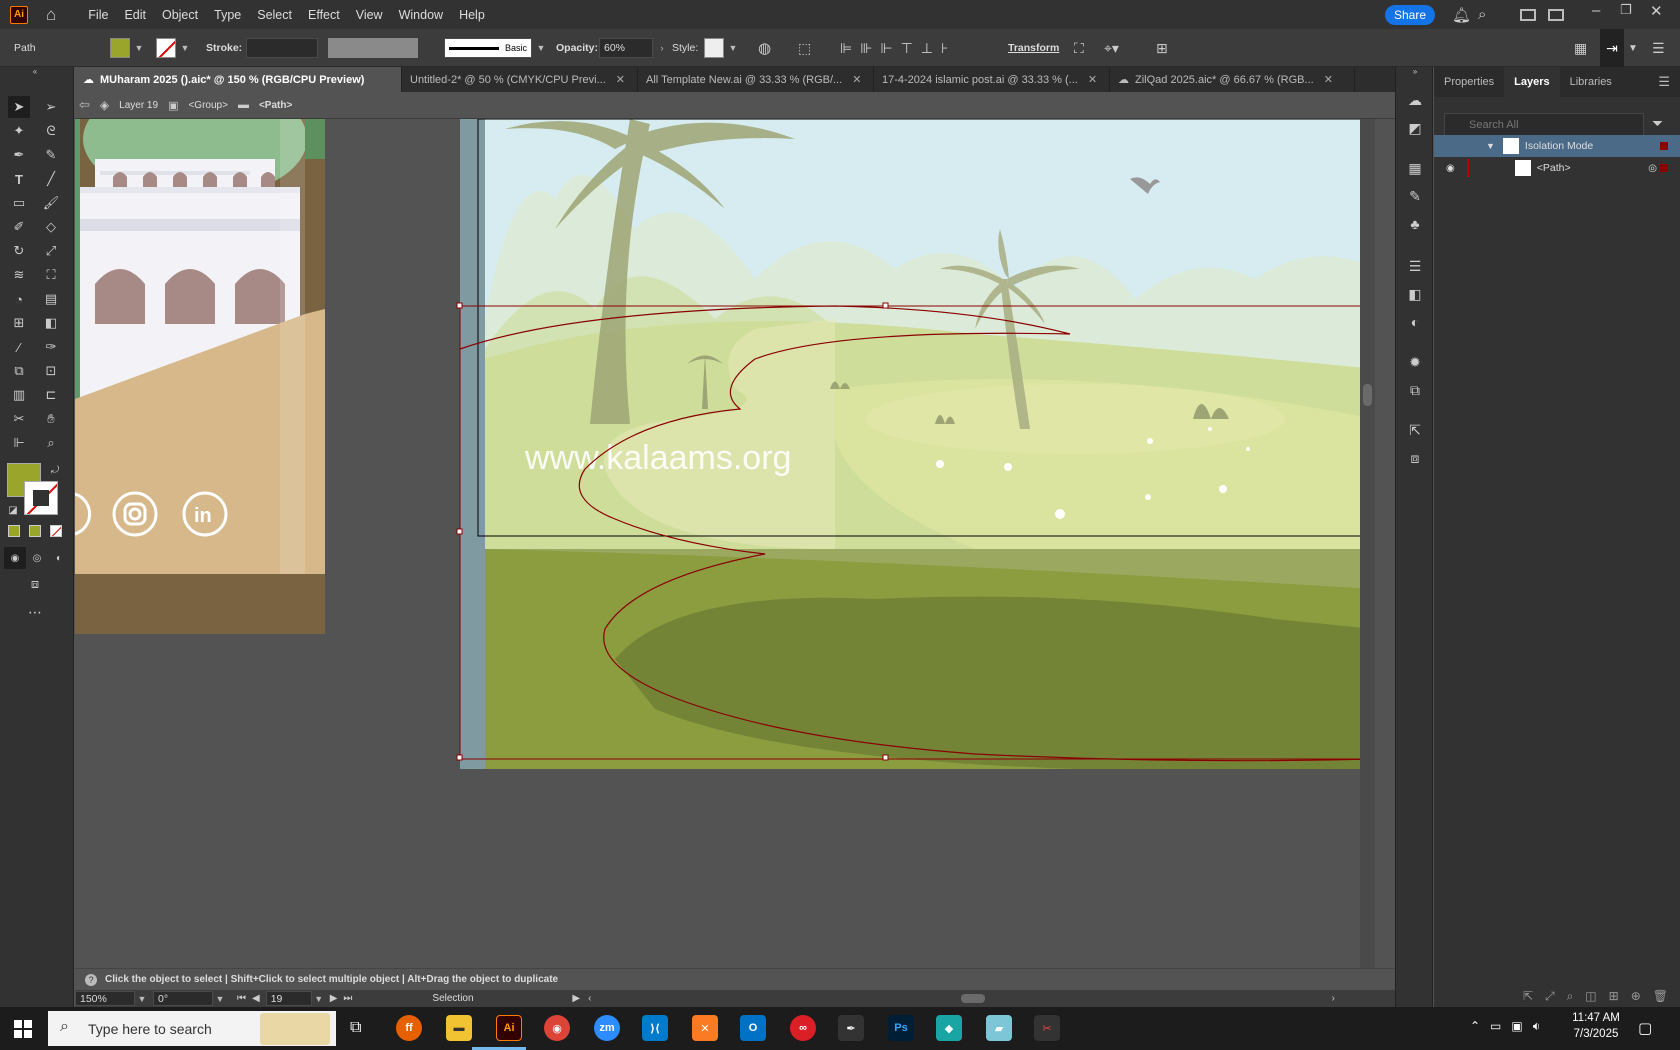  What do you see at coordinates (19, 275) in the screenshot?
I see `warp-tool-icon: ≋` at bounding box center [19, 275].